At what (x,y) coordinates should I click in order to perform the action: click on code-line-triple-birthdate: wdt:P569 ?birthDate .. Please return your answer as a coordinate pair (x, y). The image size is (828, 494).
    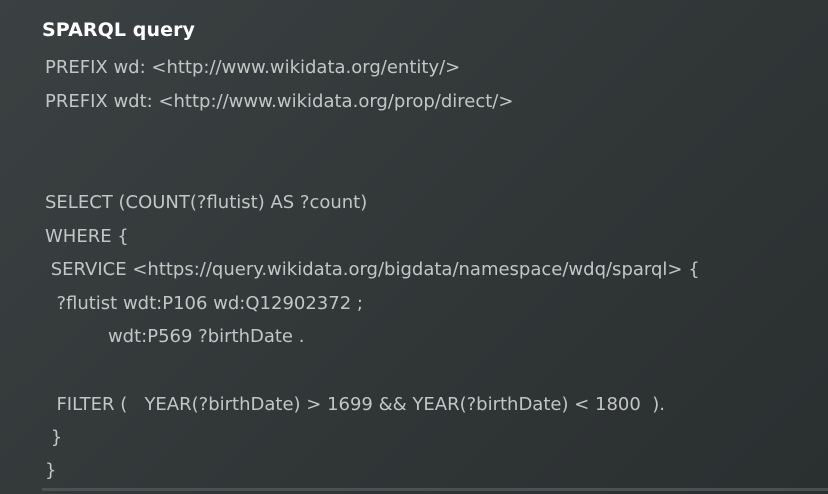
    Looking at the image, I should click on (175, 336).